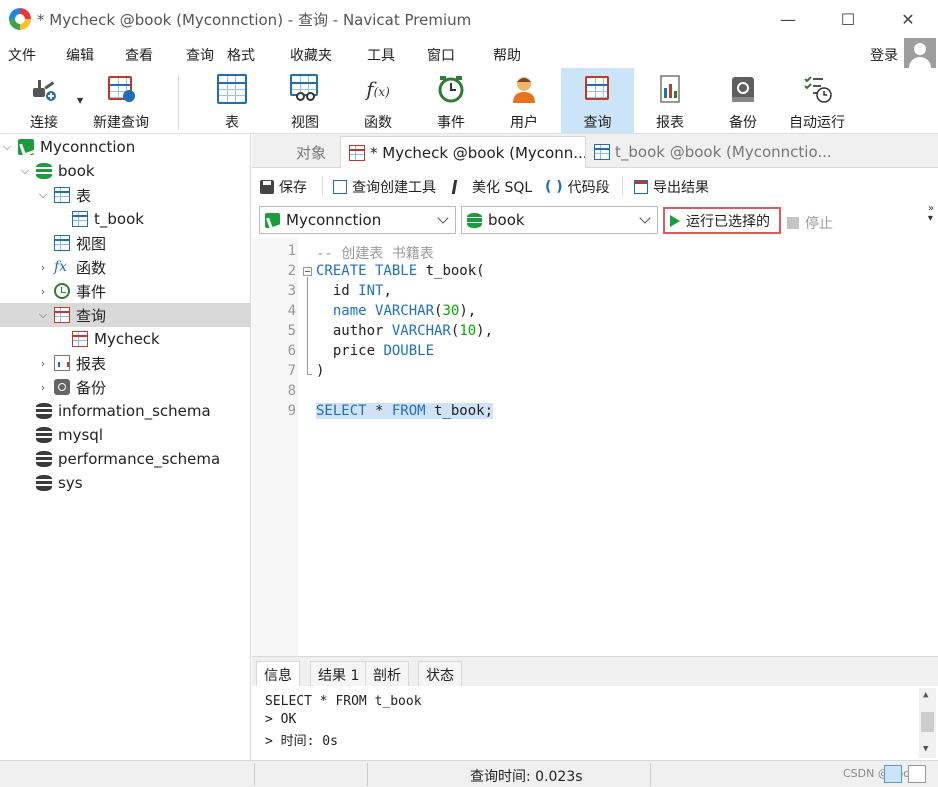  Describe the element at coordinates (577, 187) in the screenshot. I see `code-snippet-button: ( ) 代码段` at that location.